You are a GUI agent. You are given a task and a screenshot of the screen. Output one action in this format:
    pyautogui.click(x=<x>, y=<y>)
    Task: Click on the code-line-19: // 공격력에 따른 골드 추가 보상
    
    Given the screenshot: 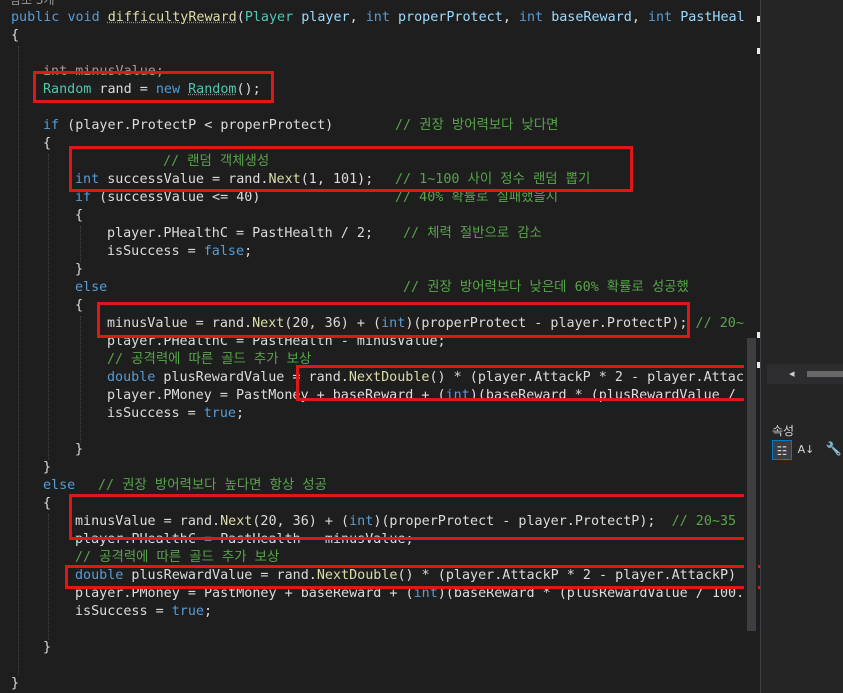 What is the action you would take?
    pyautogui.click(x=209, y=359)
    